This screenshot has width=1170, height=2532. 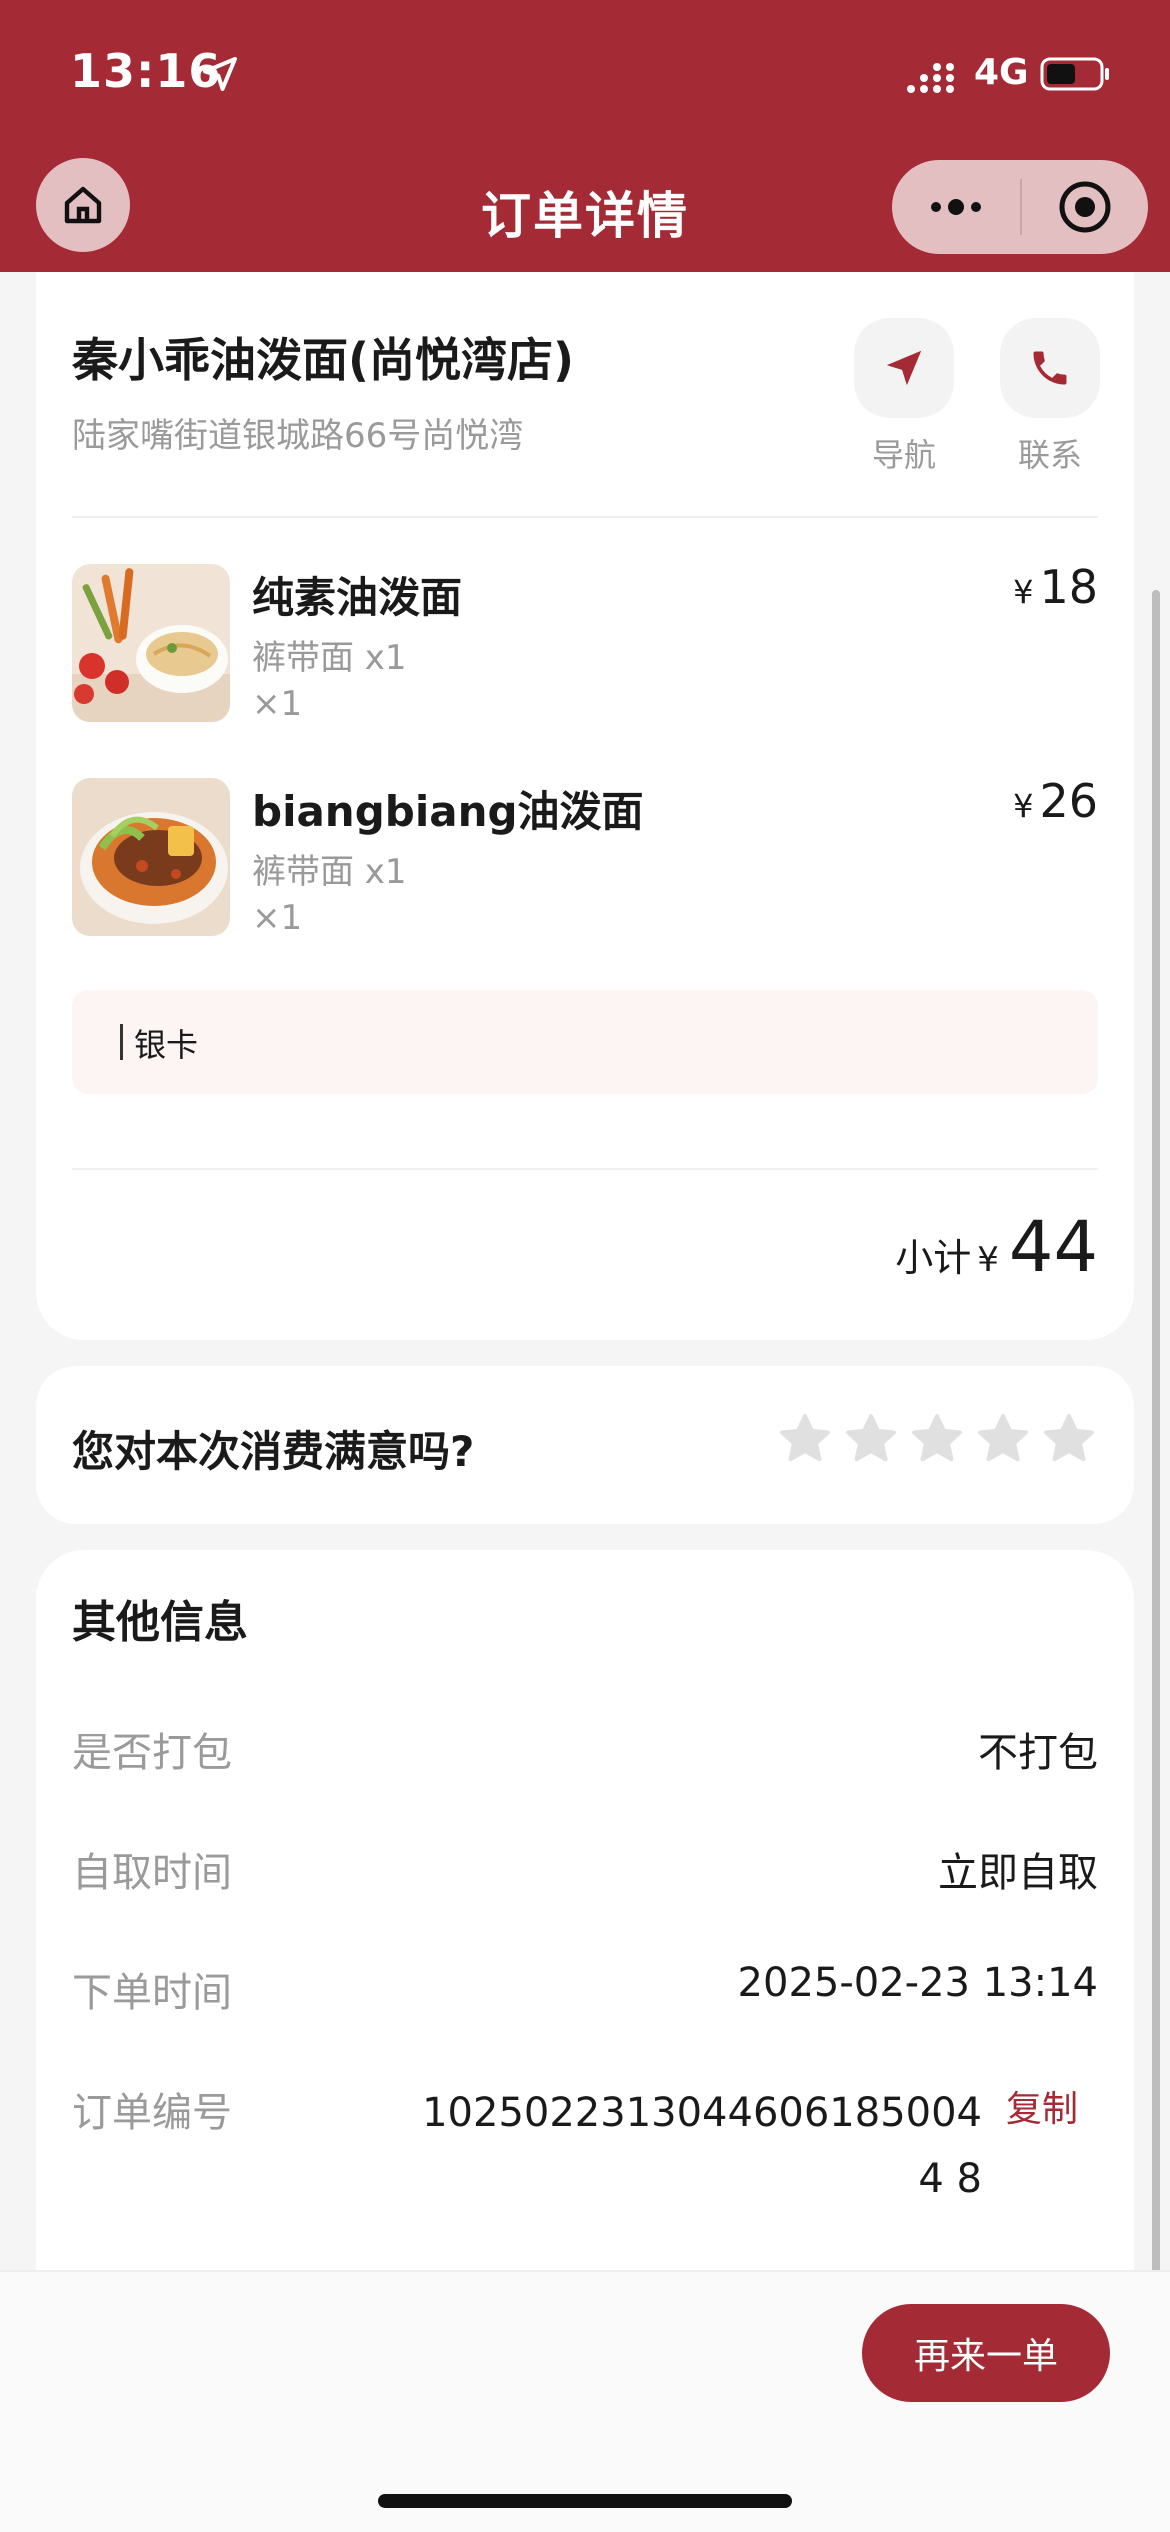 What do you see at coordinates (273, 1451) in the screenshot?
I see `rating-question: 您对本次消费满意吗?` at bounding box center [273, 1451].